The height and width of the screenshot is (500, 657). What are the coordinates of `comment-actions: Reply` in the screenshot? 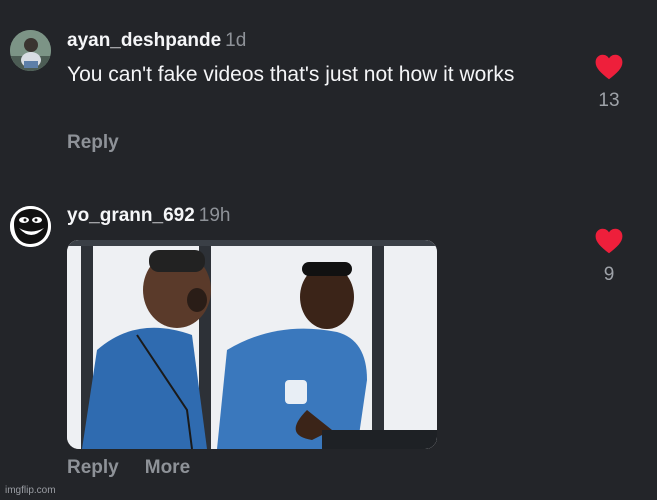 It's located at (106, 143).